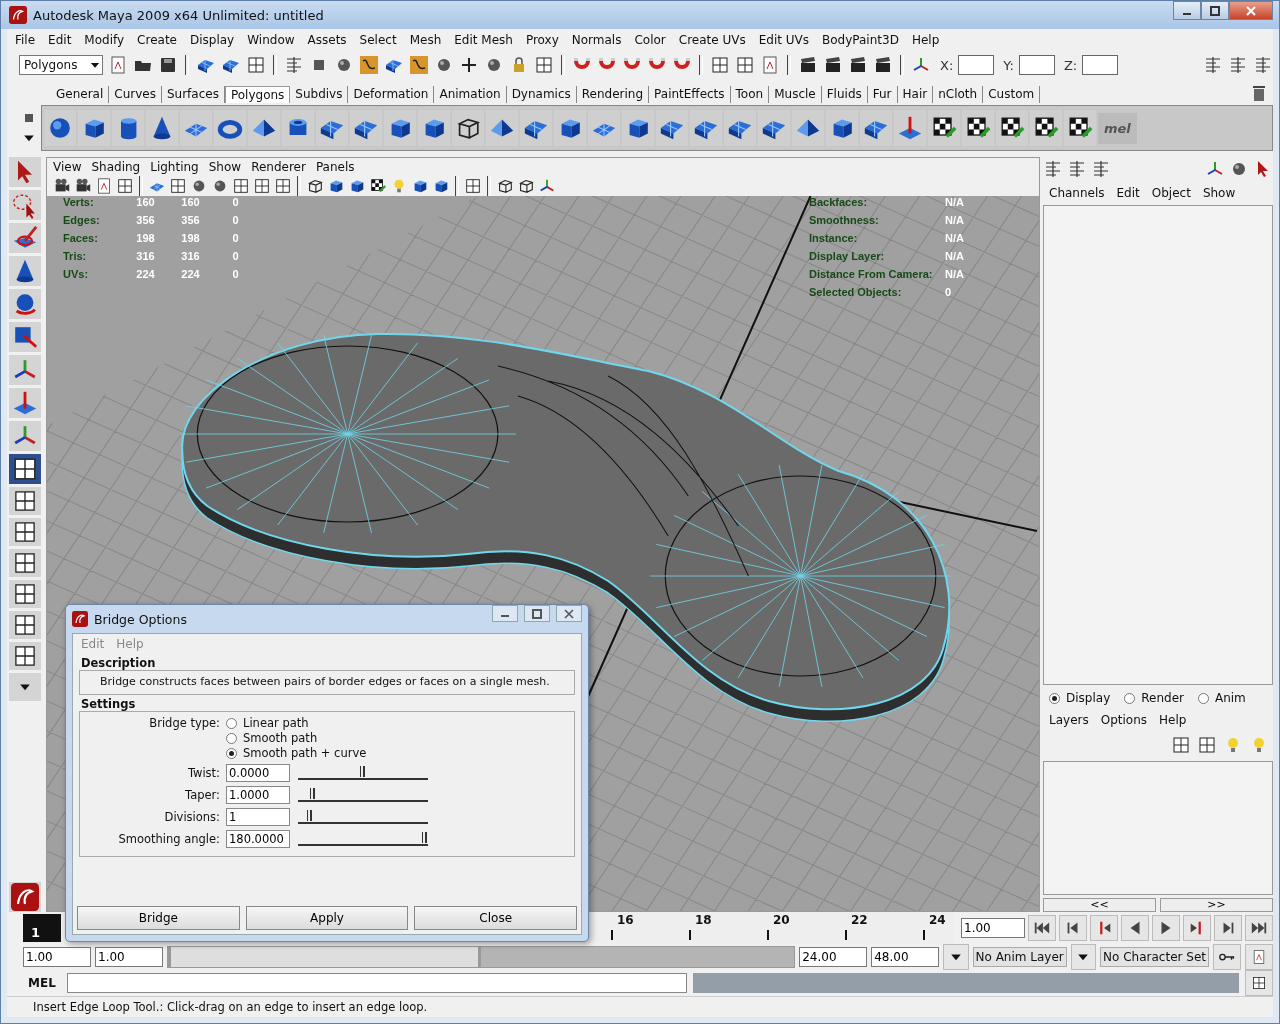 The height and width of the screenshot is (1024, 1280). What do you see at coordinates (1259, 928) in the screenshot?
I see `skip-to-end-button` at bounding box center [1259, 928].